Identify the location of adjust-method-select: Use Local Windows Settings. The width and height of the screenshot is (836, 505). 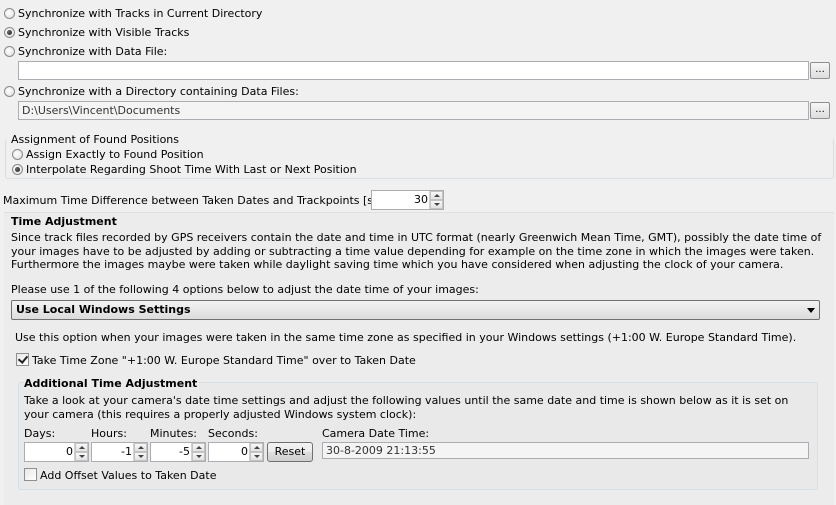
(415, 310).